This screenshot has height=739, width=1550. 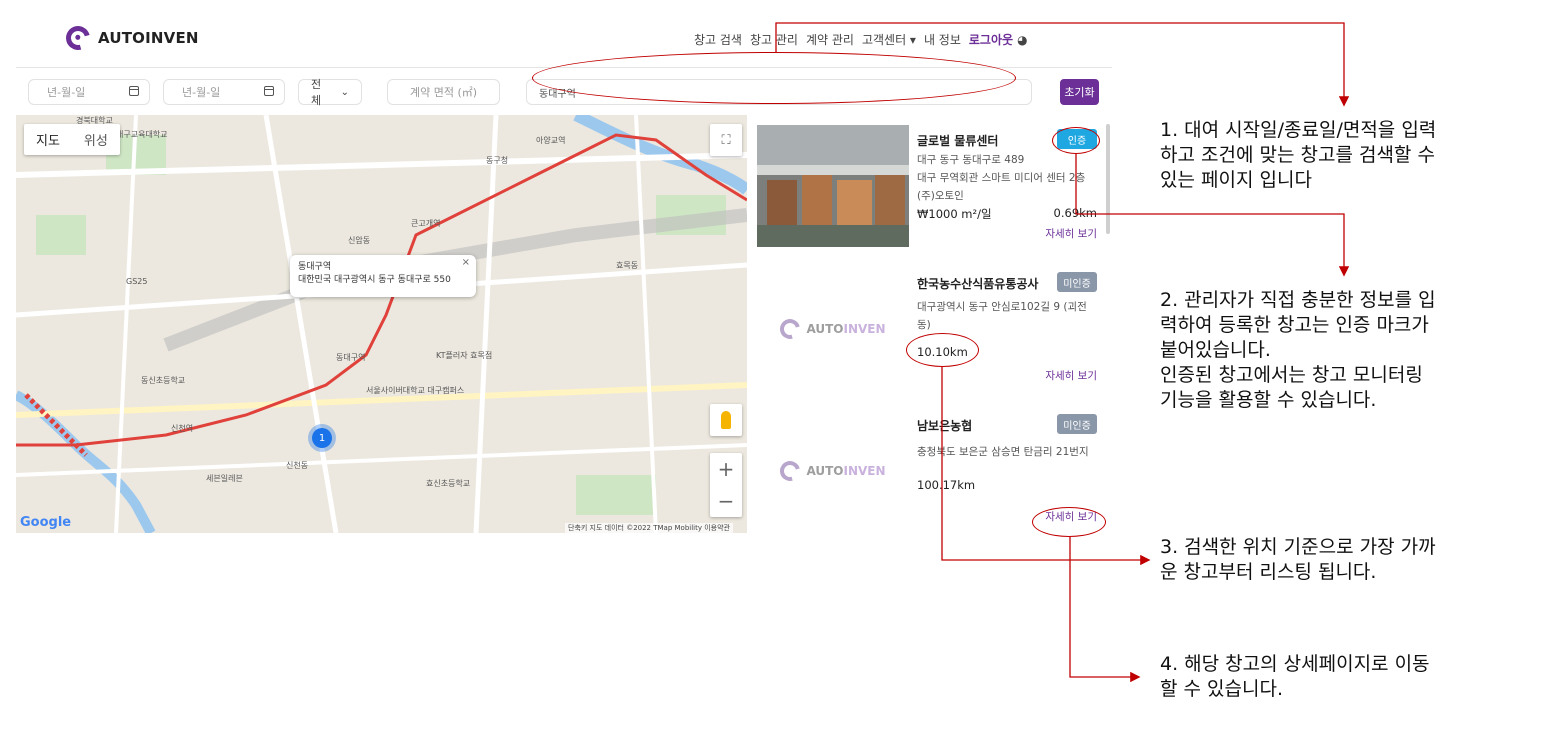 What do you see at coordinates (1294, 325) in the screenshot?
I see `note-line: 력하여 등록한 창고는 인증 마크가` at bounding box center [1294, 325].